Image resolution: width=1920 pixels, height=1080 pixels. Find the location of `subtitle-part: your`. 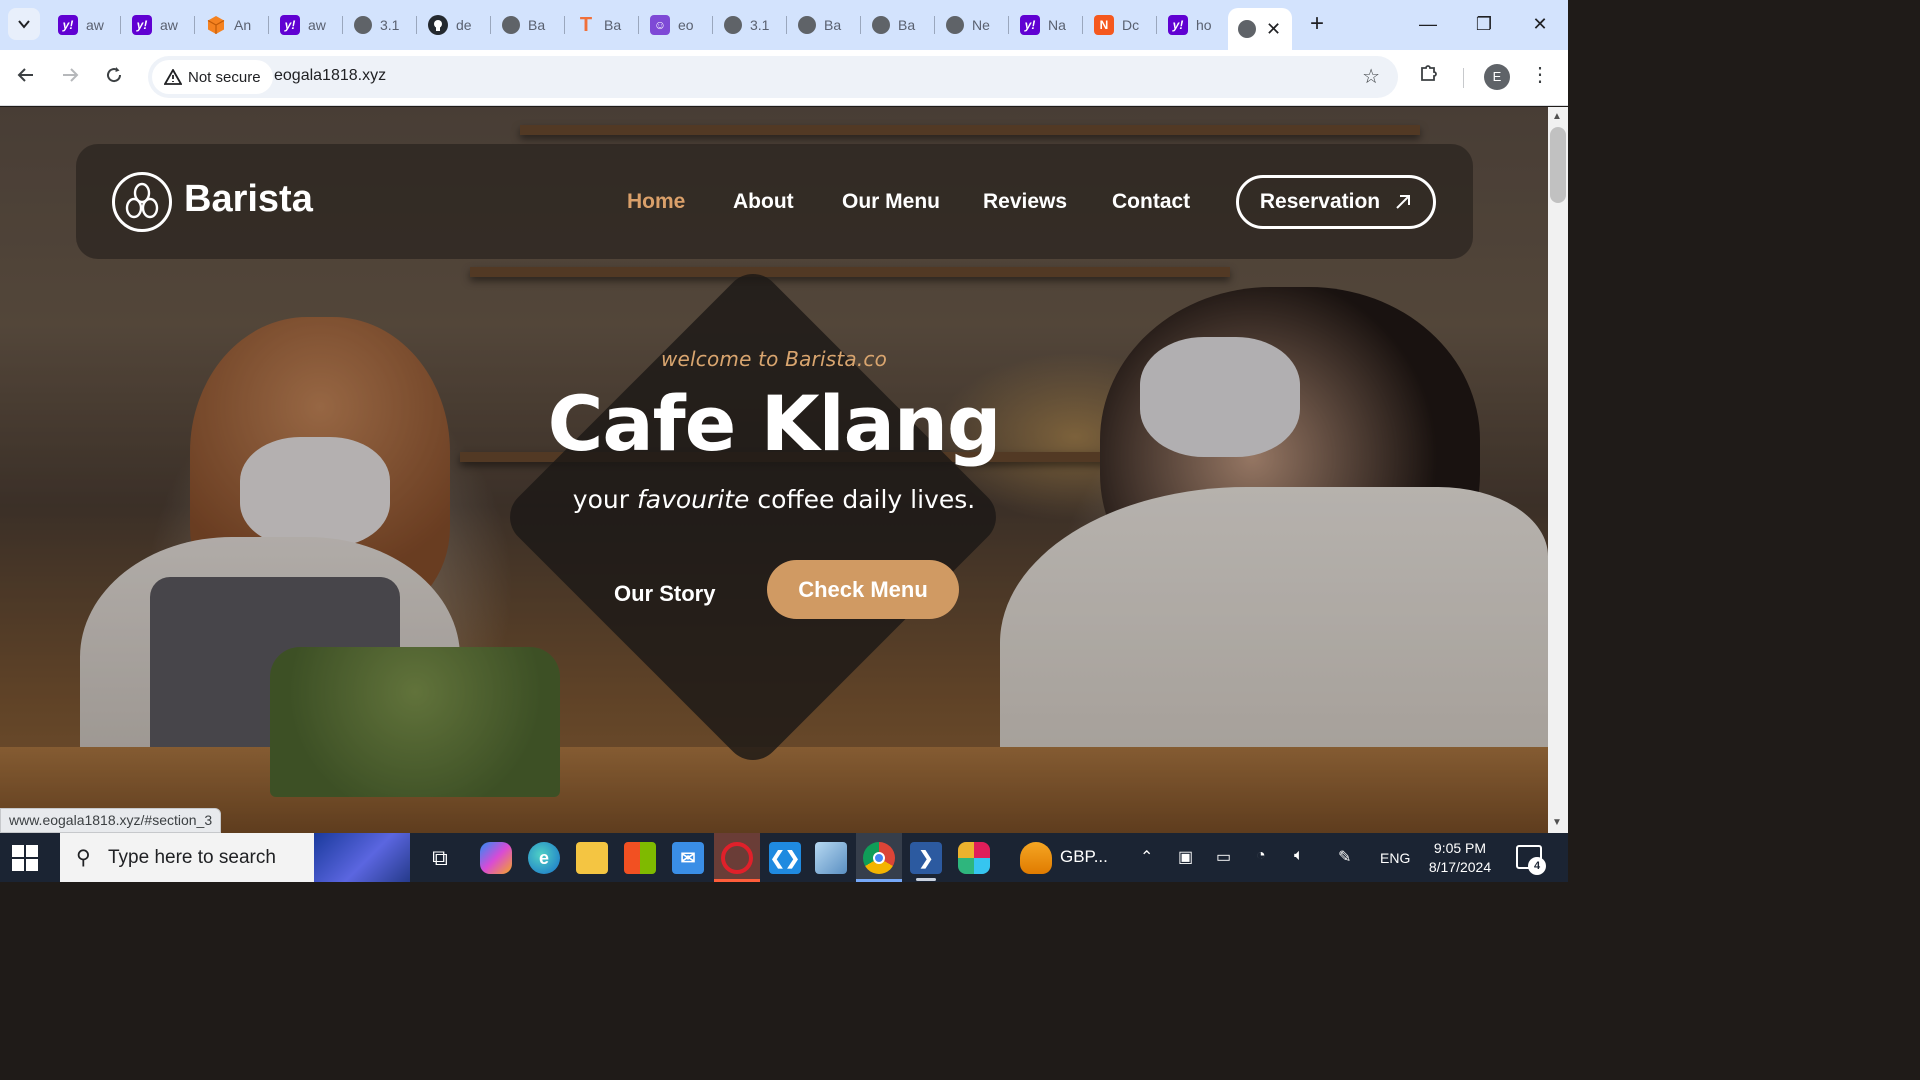

subtitle-part: your is located at coordinates (604, 499).